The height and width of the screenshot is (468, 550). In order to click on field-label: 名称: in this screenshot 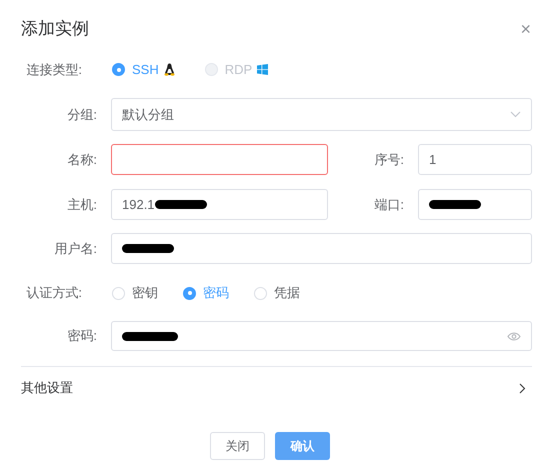, I will do `click(82, 159)`.